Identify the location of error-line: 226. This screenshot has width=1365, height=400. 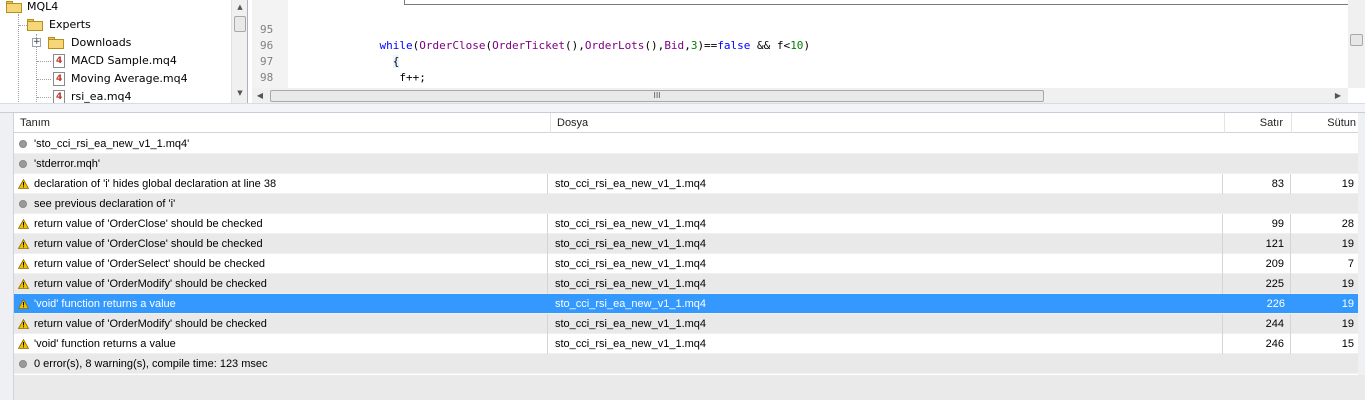
(1275, 304).